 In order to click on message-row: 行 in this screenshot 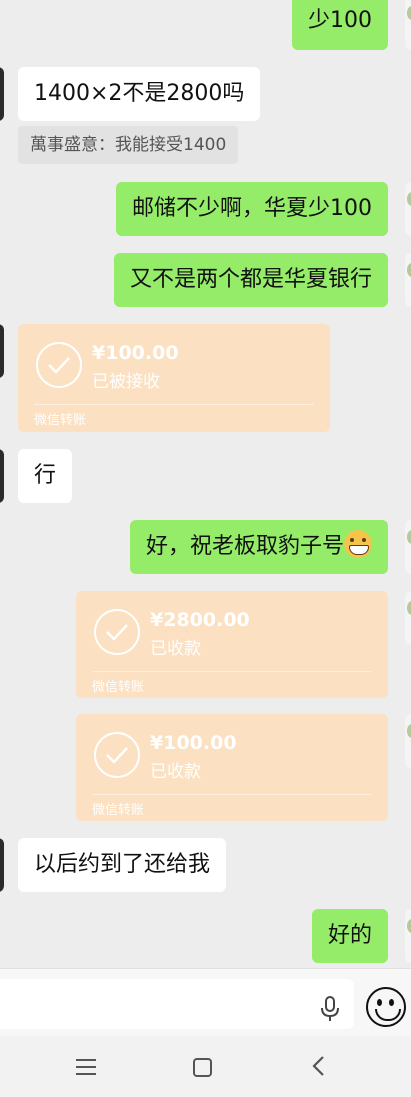, I will do `click(205, 476)`.